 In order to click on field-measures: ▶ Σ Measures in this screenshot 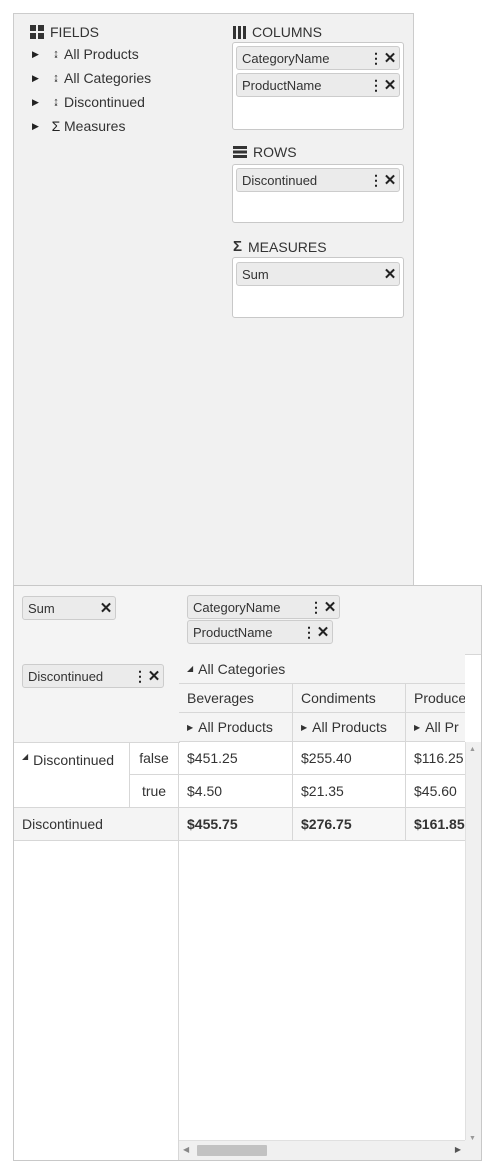, I will do `click(78, 126)`.